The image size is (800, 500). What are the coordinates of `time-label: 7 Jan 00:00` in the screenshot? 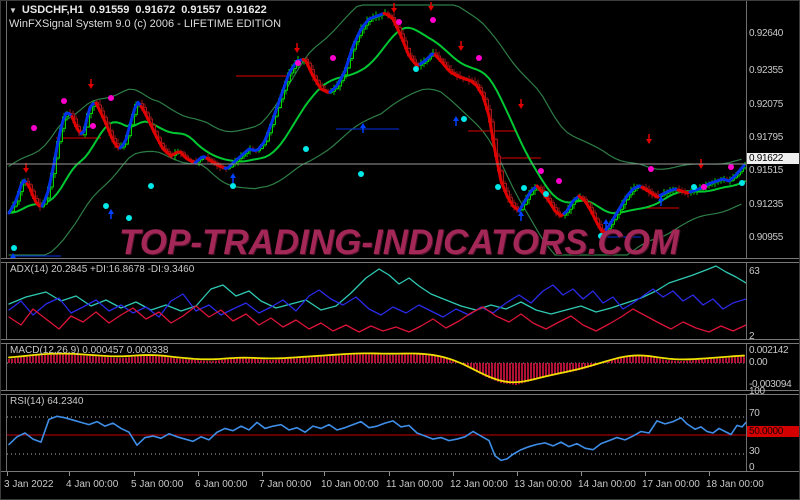 It's located at (285, 484).